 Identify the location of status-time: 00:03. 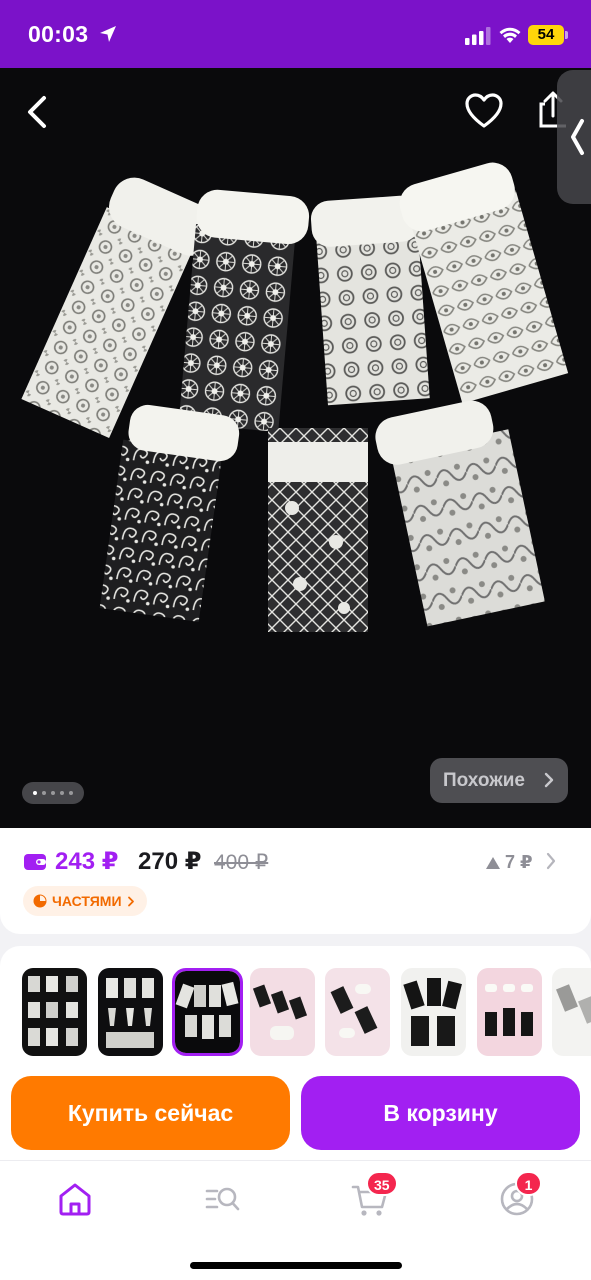
(58, 34).